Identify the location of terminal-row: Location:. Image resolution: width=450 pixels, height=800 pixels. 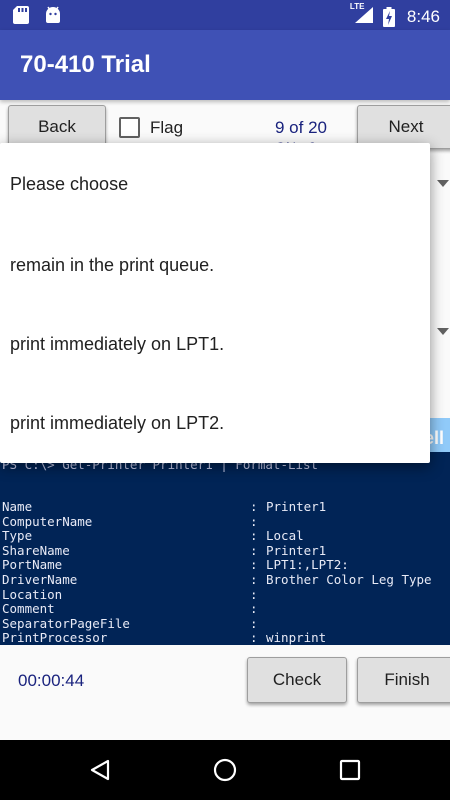
(130, 594).